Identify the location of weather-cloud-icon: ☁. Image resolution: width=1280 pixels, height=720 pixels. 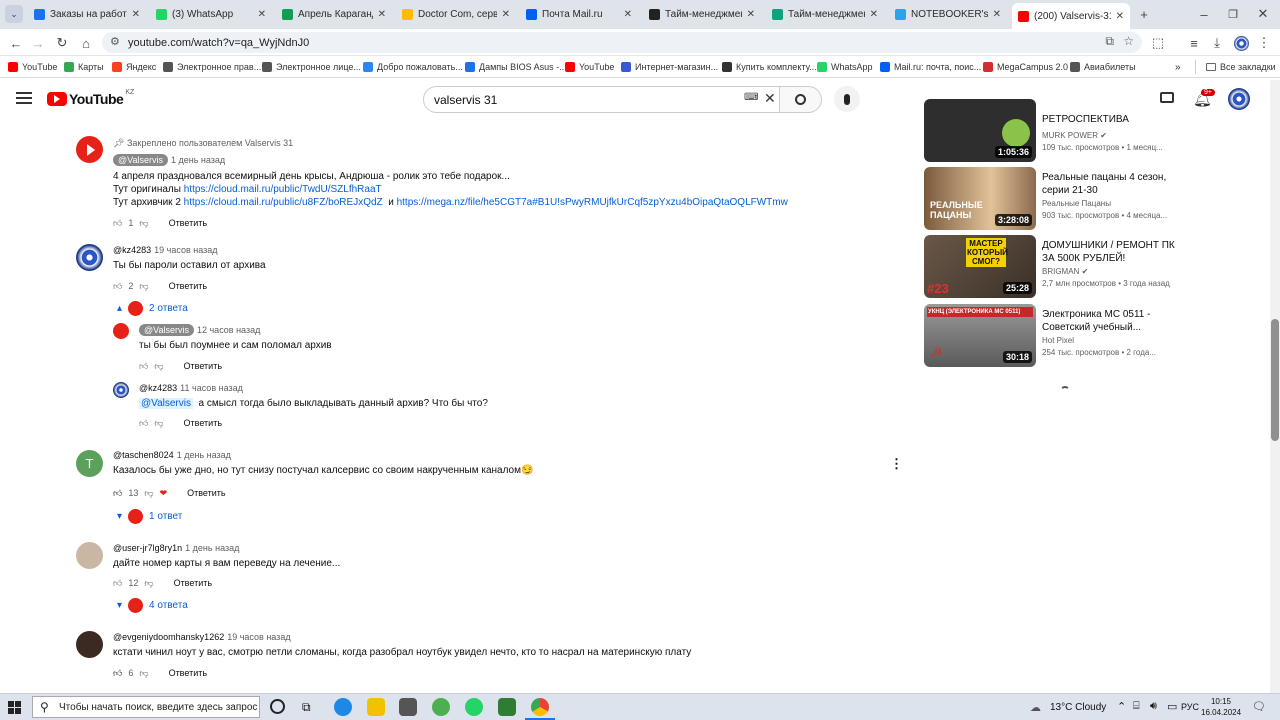
(1035, 707).